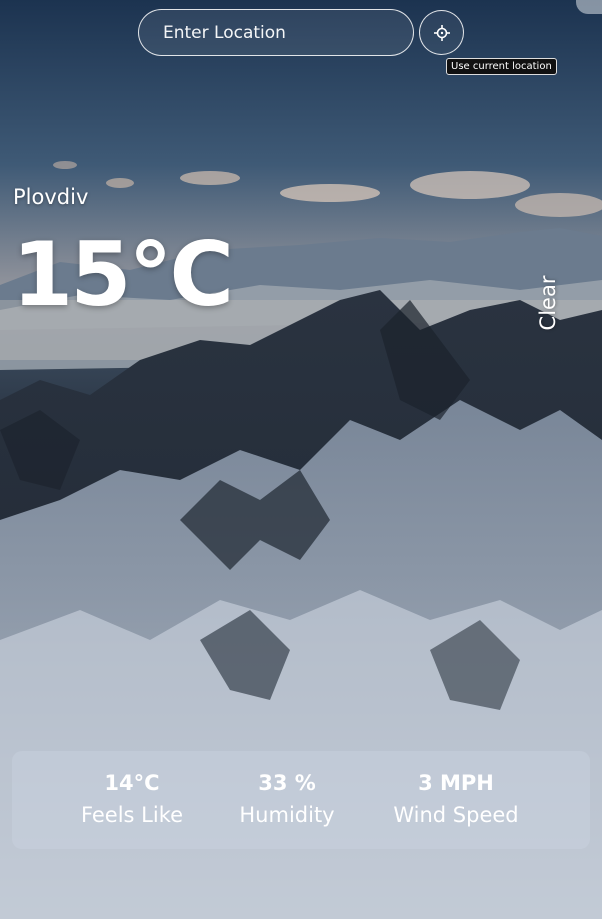 Image resolution: width=602 pixels, height=919 pixels. What do you see at coordinates (456, 800) in the screenshot?
I see `stat-wind-speed: 3 MPH Wind Speed` at bounding box center [456, 800].